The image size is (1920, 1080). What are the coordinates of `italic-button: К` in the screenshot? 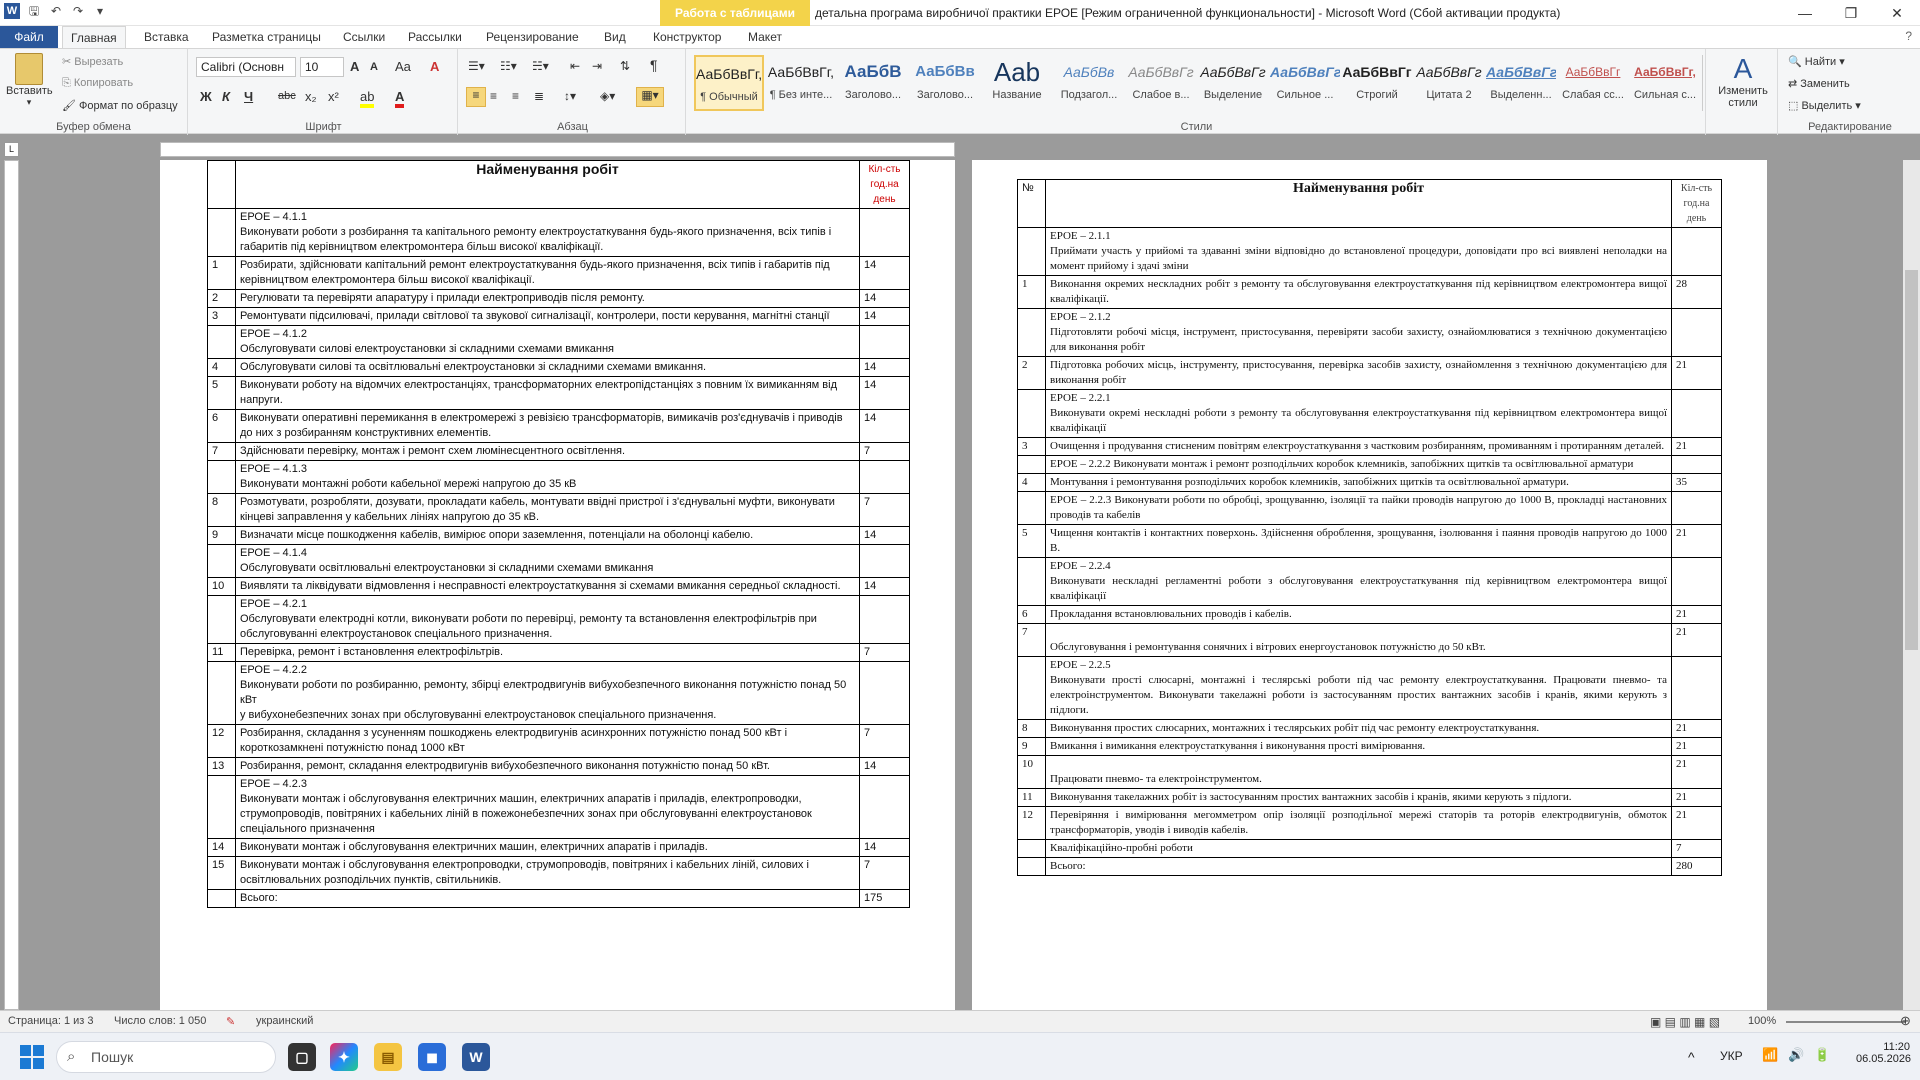 It's located at (226, 96).